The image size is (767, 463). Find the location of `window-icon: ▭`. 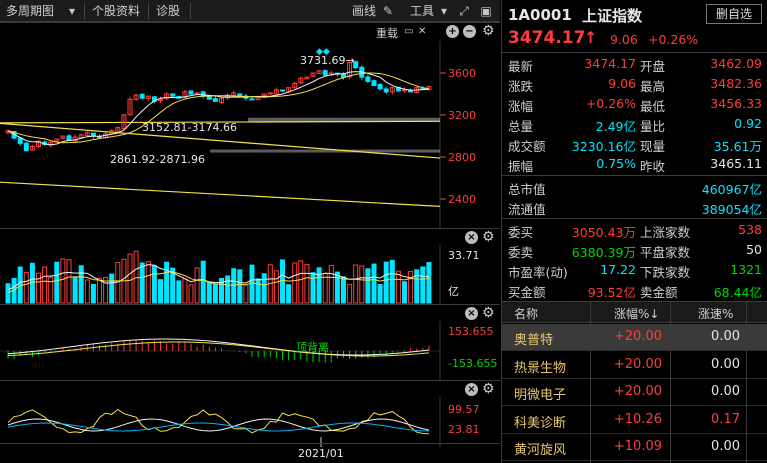

window-icon: ▭ is located at coordinates (410, 32).